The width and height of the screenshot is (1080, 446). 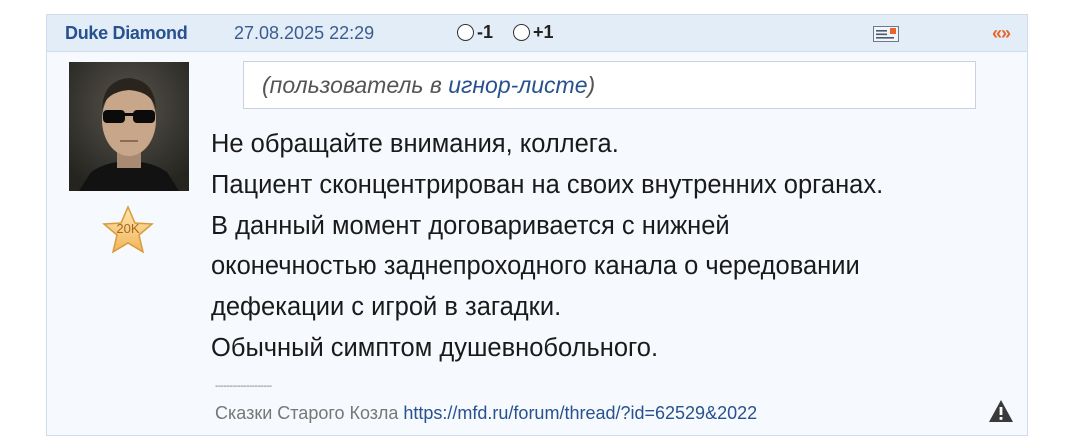 What do you see at coordinates (470, 225) in the screenshot?
I see `message-line: В данный момент договаривается с нижней` at bounding box center [470, 225].